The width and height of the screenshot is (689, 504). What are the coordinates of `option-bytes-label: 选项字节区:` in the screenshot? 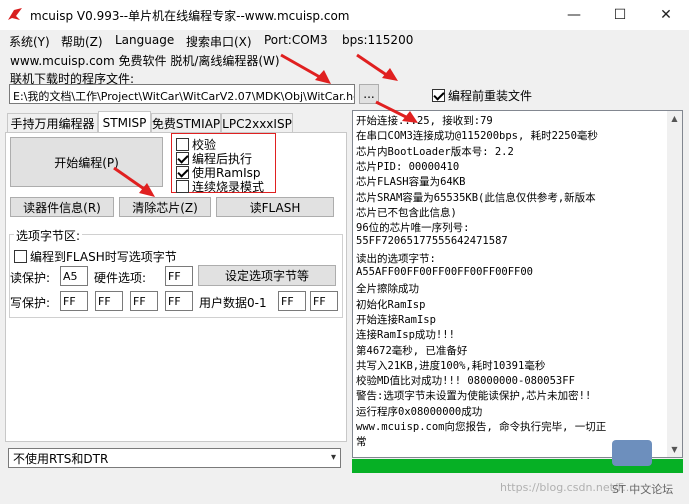 It's located at (48, 235).